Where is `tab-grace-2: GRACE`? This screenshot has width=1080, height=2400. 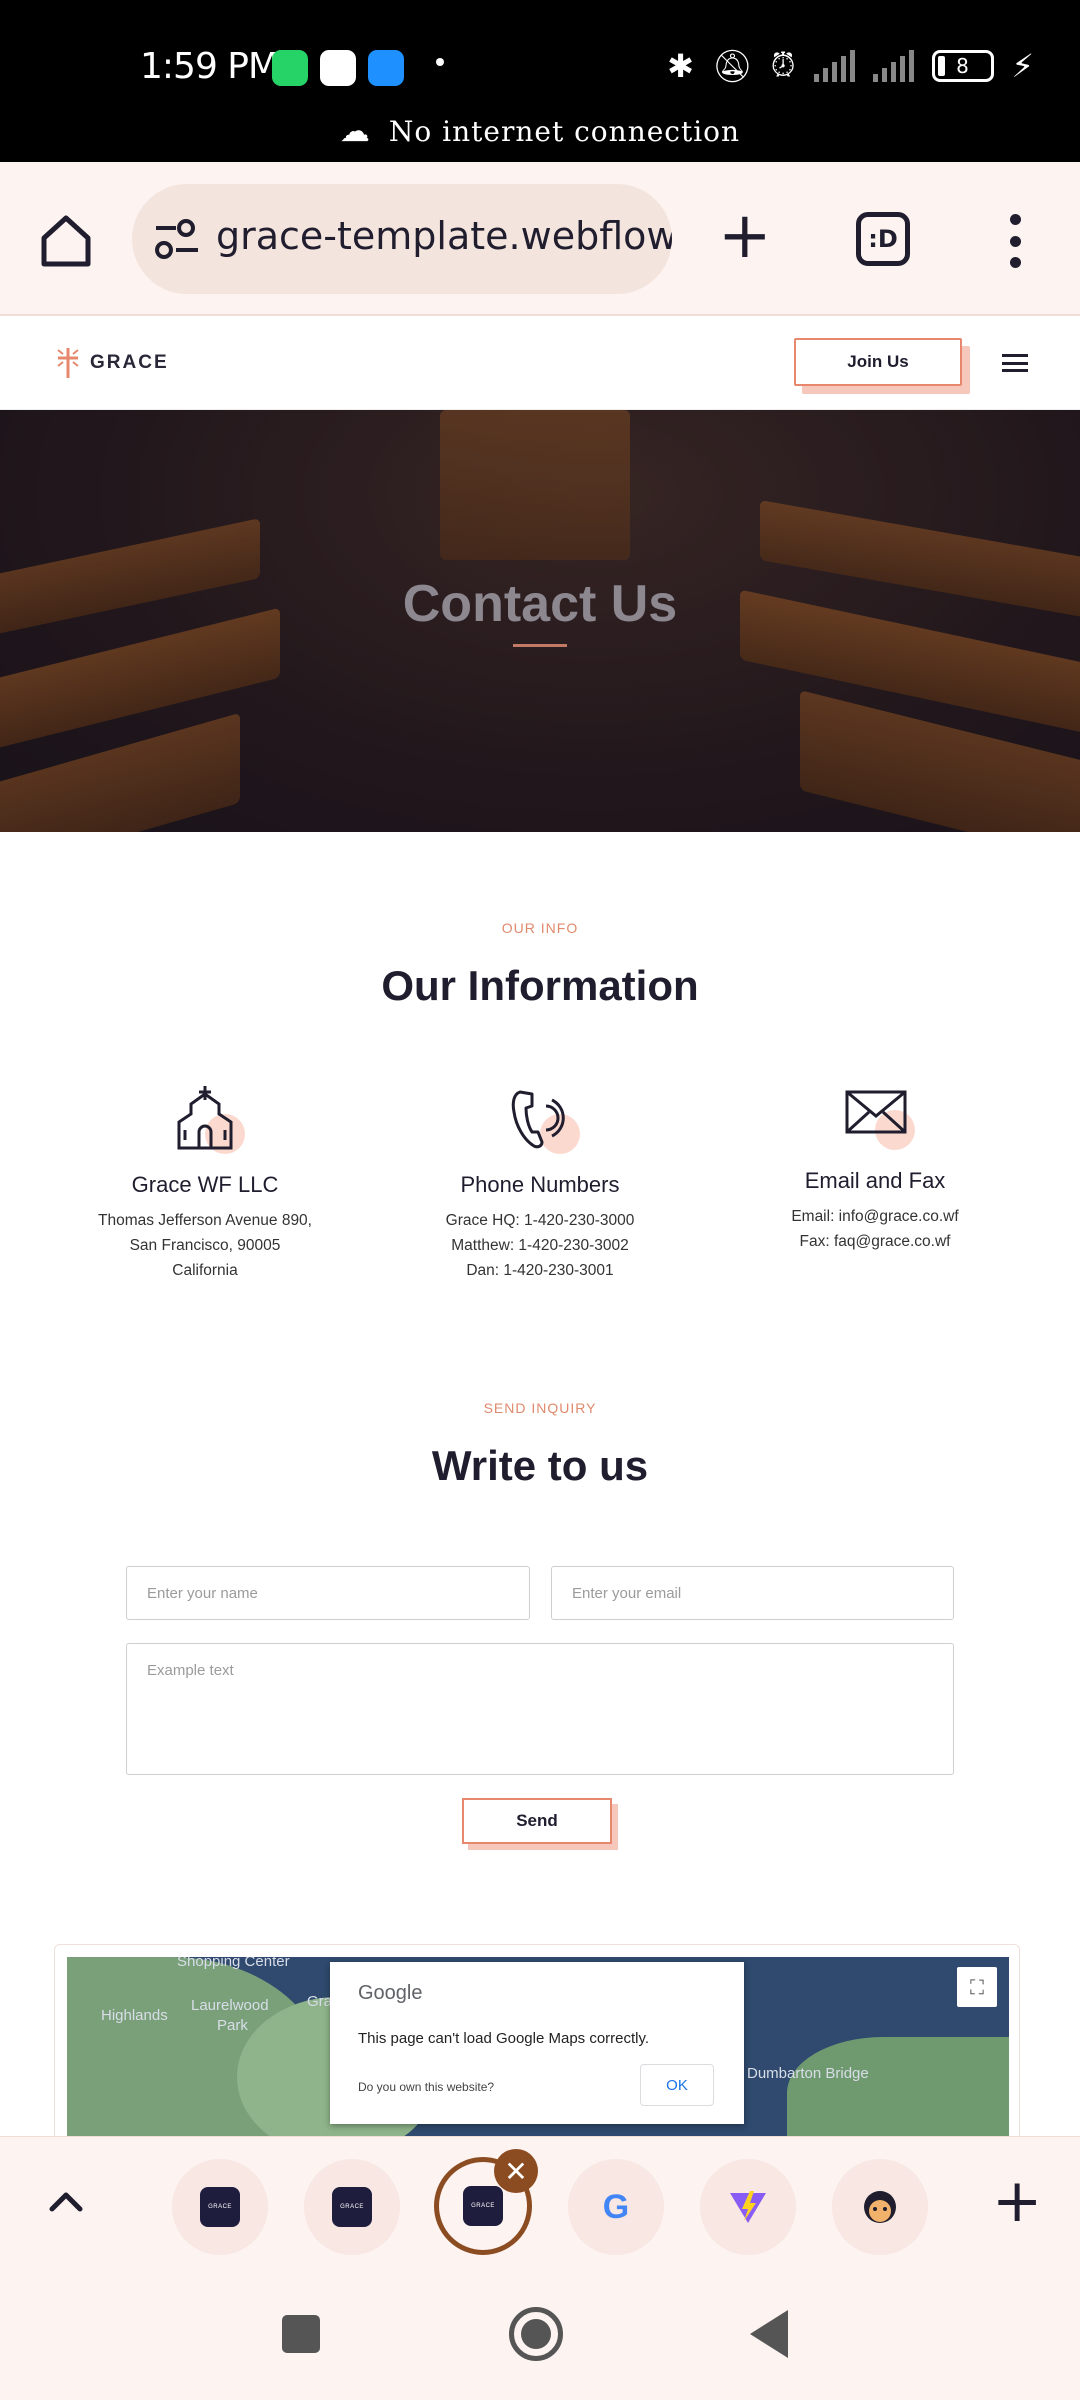 tab-grace-2: GRACE is located at coordinates (352, 2207).